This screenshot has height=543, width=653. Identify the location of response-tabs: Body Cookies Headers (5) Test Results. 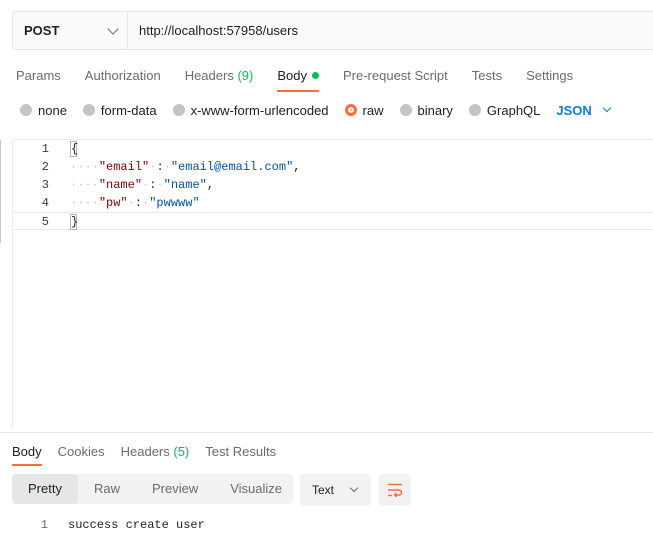
(152, 454).